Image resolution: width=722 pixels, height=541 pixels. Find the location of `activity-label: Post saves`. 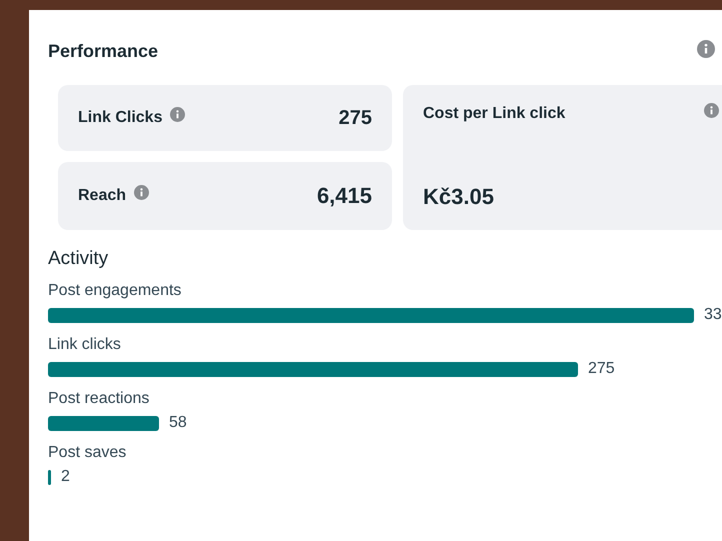

activity-label: Post saves is located at coordinates (88, 453).